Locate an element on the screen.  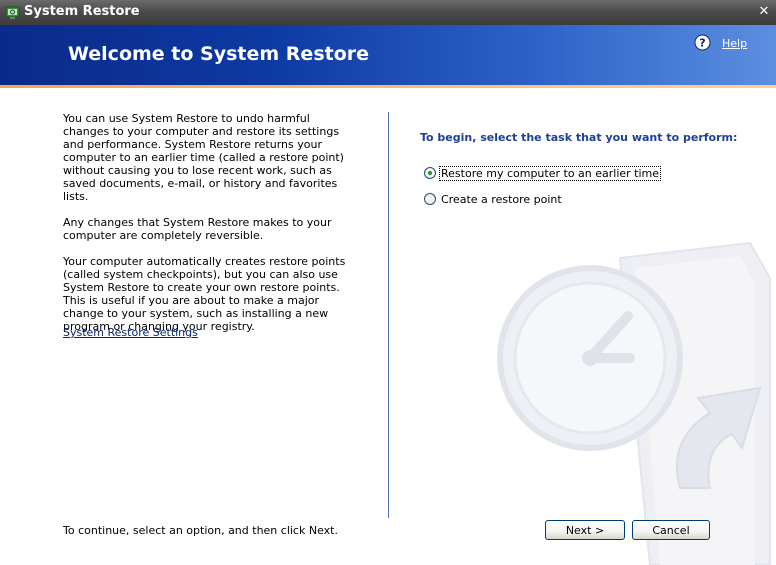
restore-option-label: Restore my computer to an earlier time is located at coordinates (550, 173).